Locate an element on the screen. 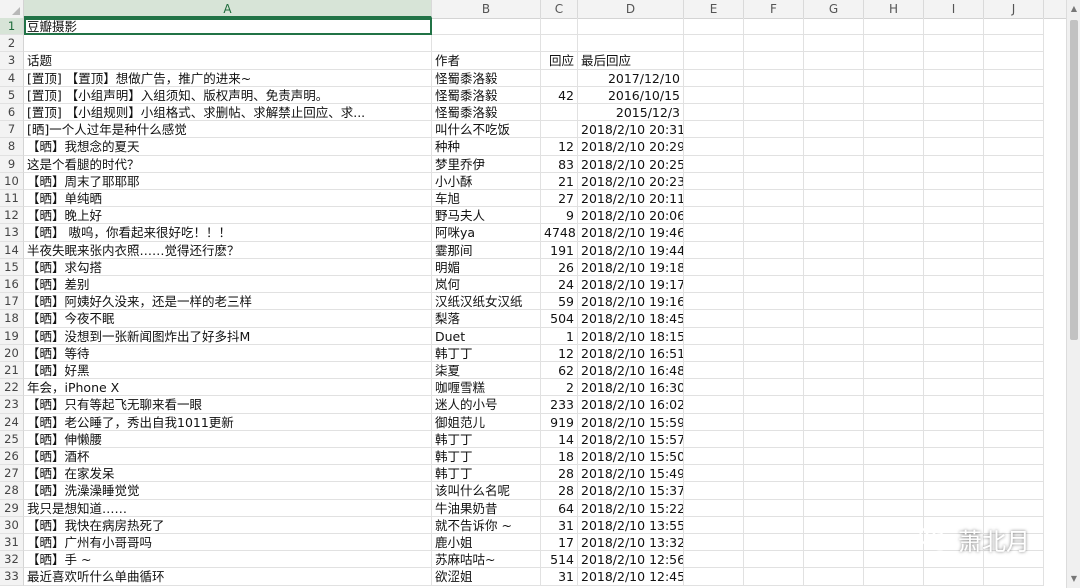 The image size is (1080, 588). cell-b: 小小酥 is located at coordinates (486, 181).